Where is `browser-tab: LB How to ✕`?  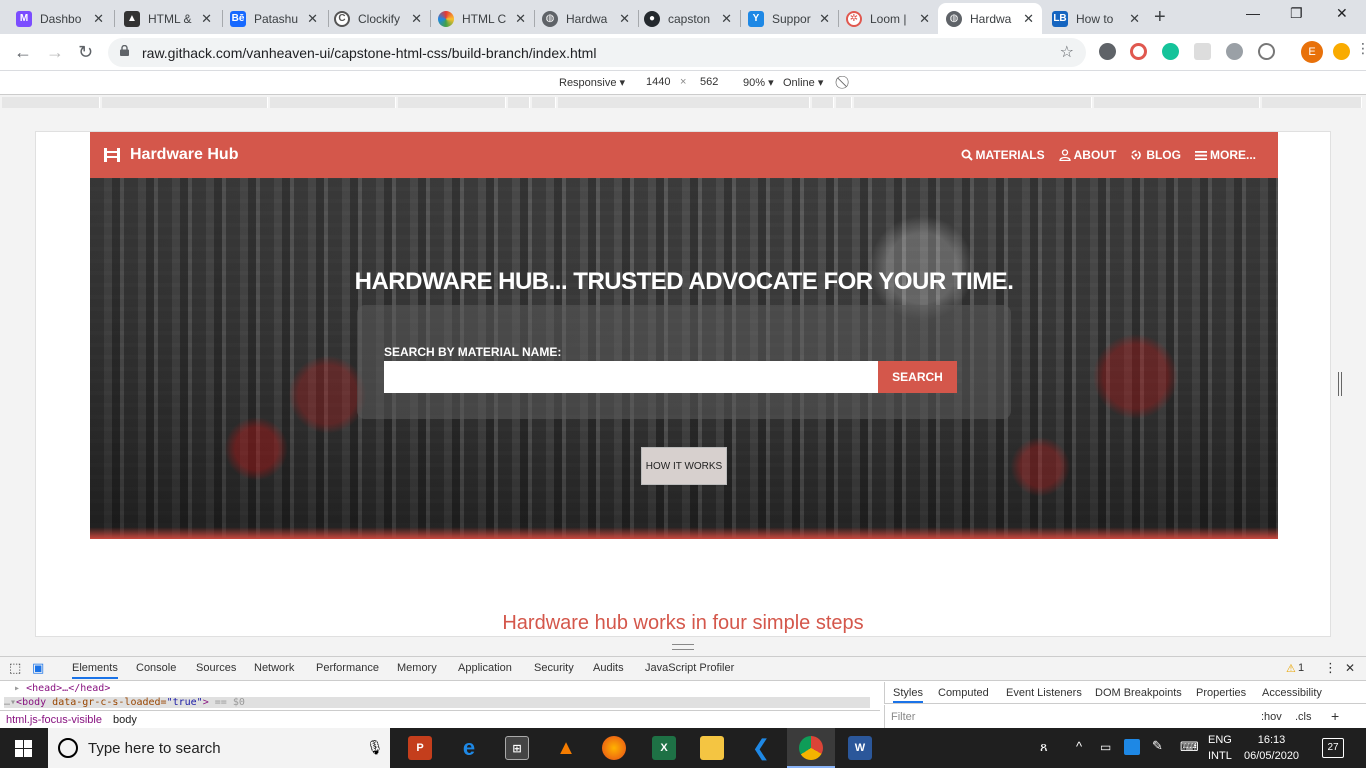
browser-tab: LB How to ✕ is located at coordinates (1096, 18).